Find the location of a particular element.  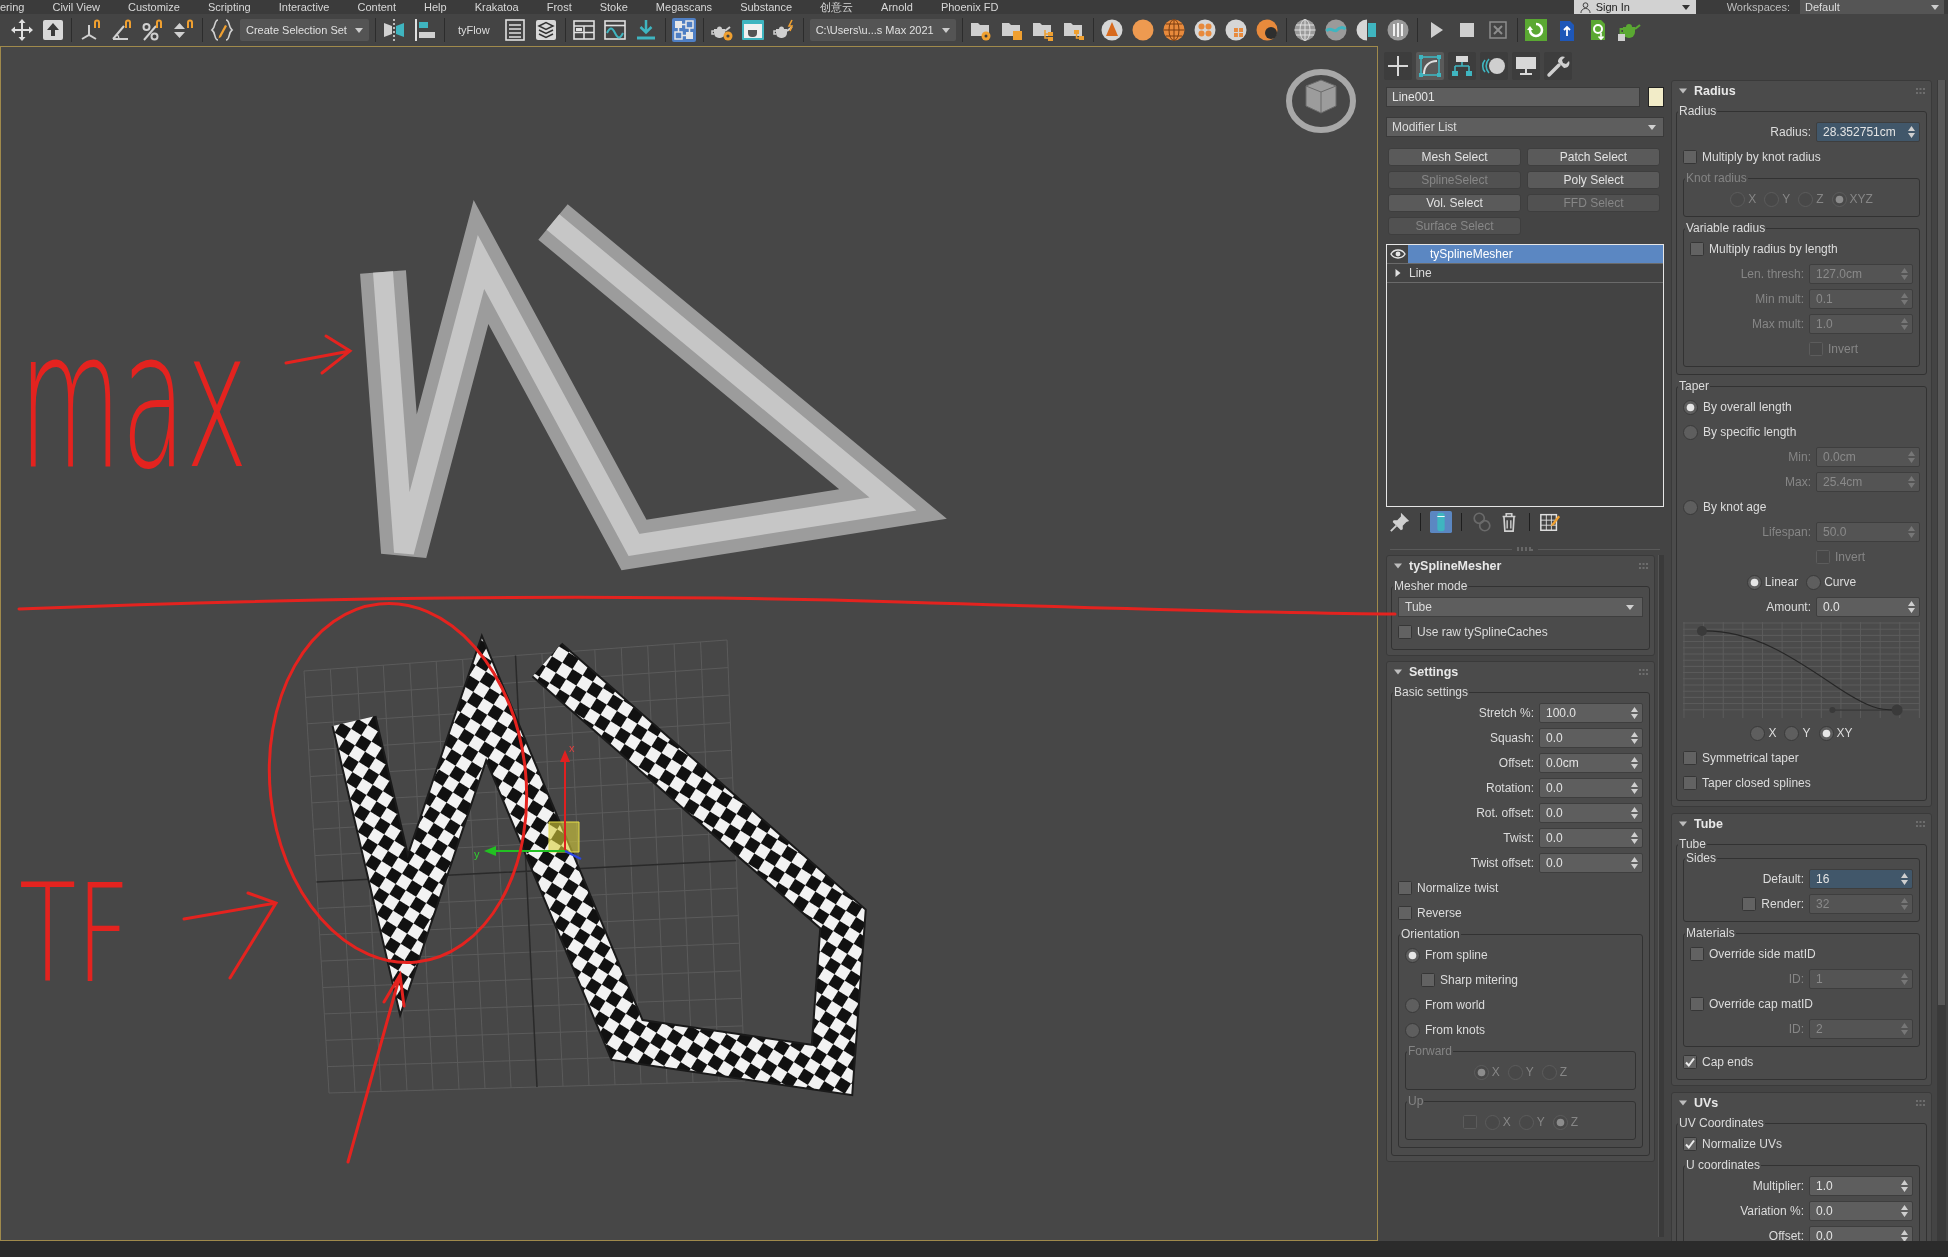

move-gizmo is located at coordinates (533, 805).